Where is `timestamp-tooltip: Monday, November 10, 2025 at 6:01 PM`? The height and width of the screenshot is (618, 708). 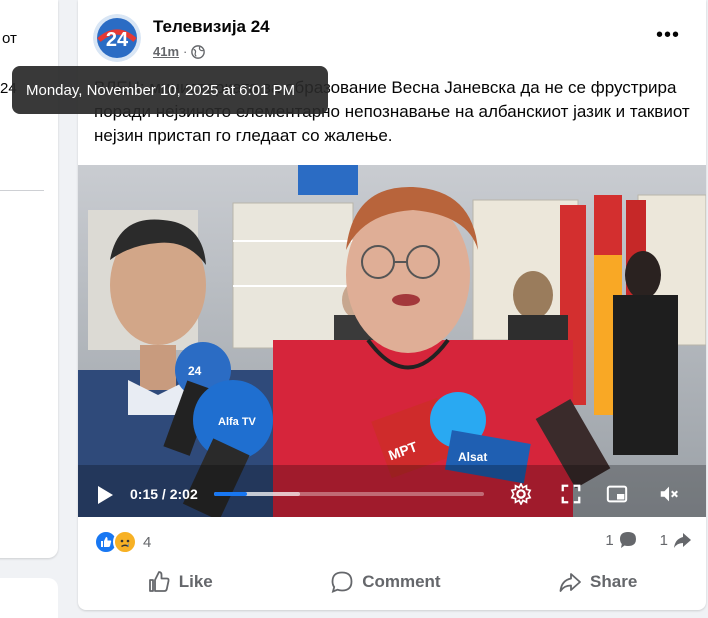
timestamp-tooltip: Monday, November 10, 2025 at 6:01 PM is located at coordinates (170, 90).